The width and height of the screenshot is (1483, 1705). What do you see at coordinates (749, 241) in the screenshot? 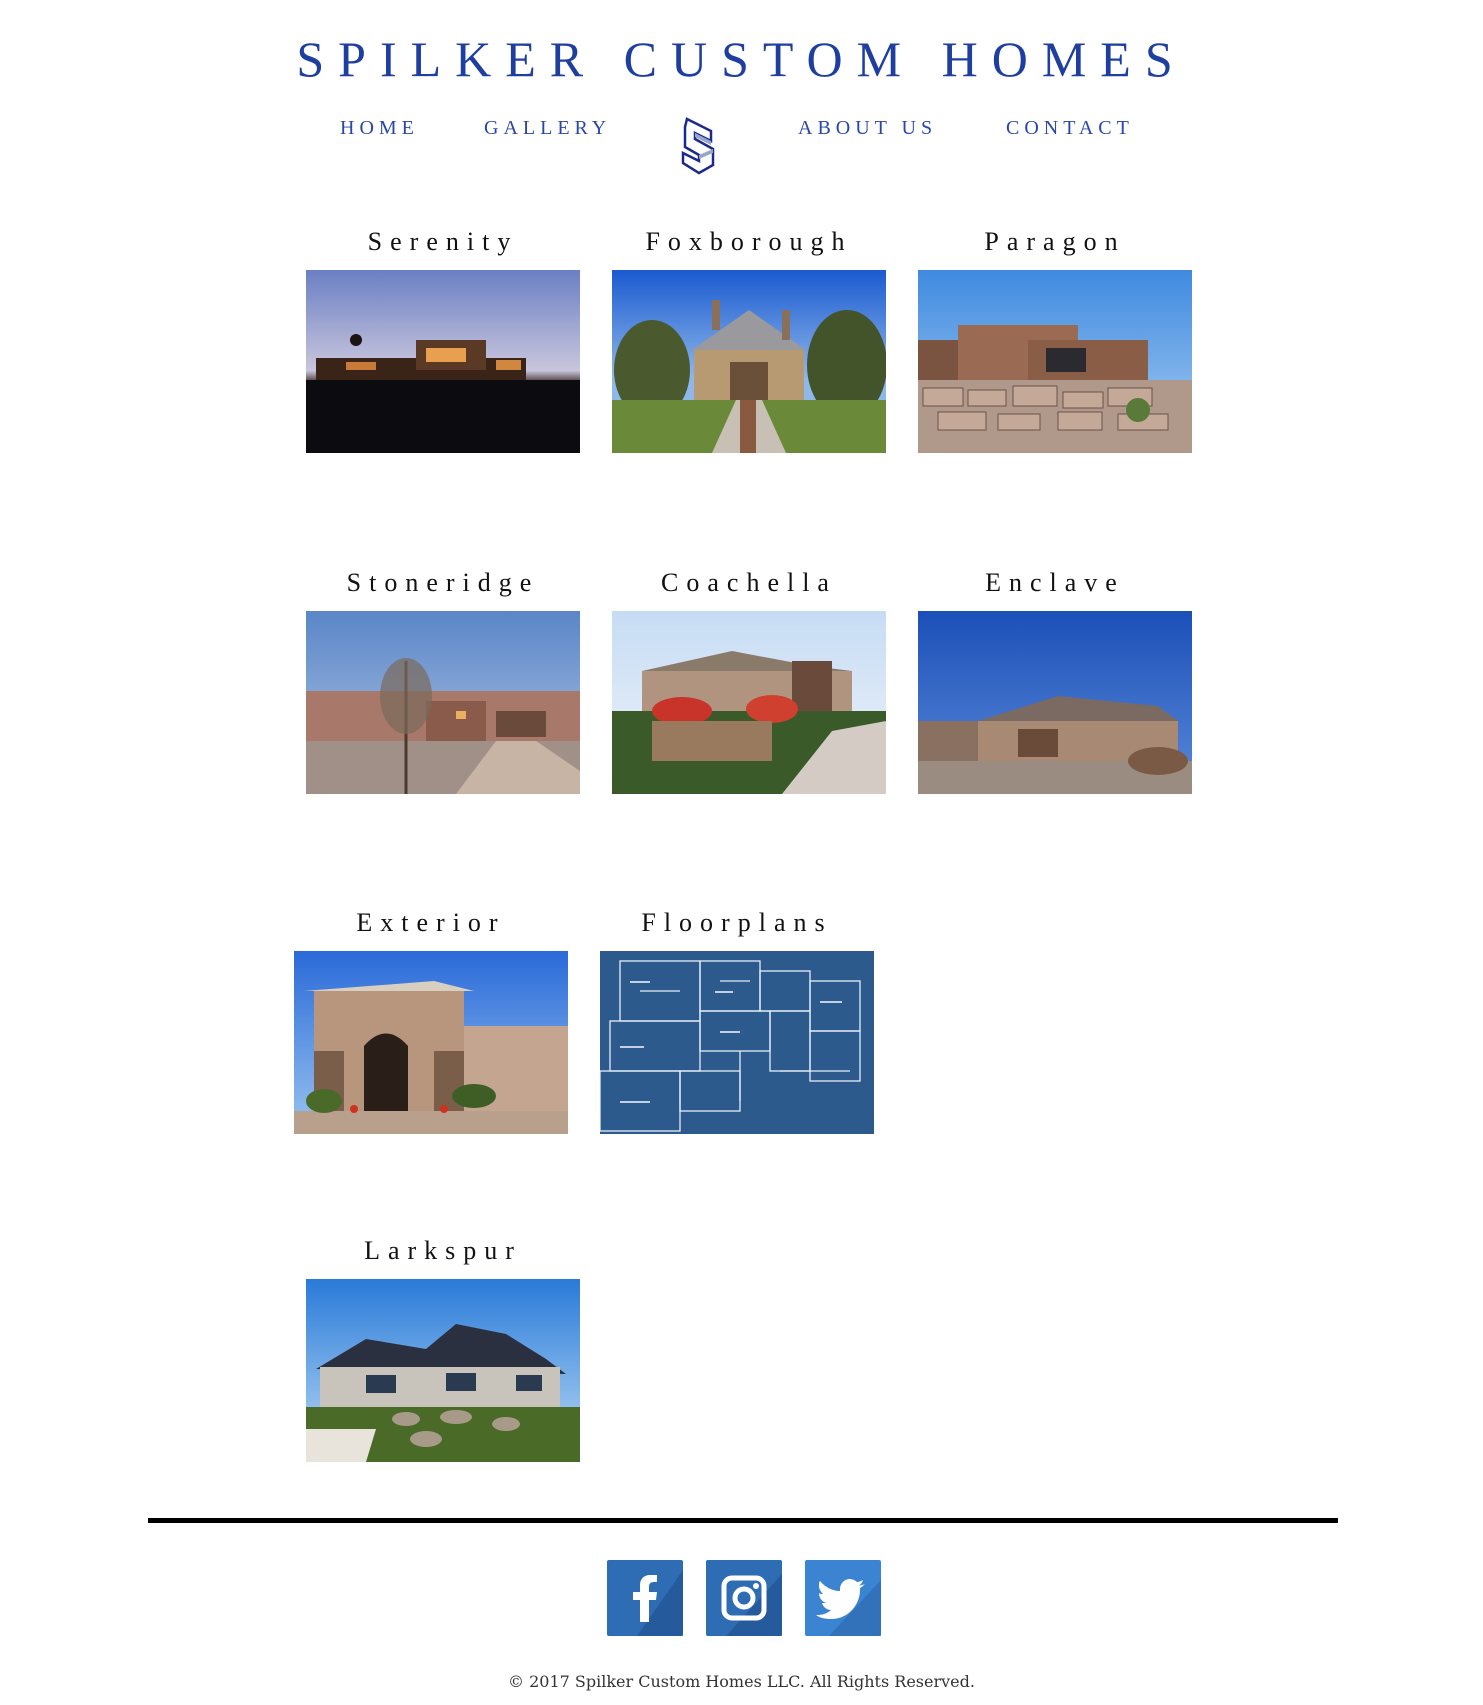
I see `gallery-item-label: Foxborough` at bounding box center [749, 241].